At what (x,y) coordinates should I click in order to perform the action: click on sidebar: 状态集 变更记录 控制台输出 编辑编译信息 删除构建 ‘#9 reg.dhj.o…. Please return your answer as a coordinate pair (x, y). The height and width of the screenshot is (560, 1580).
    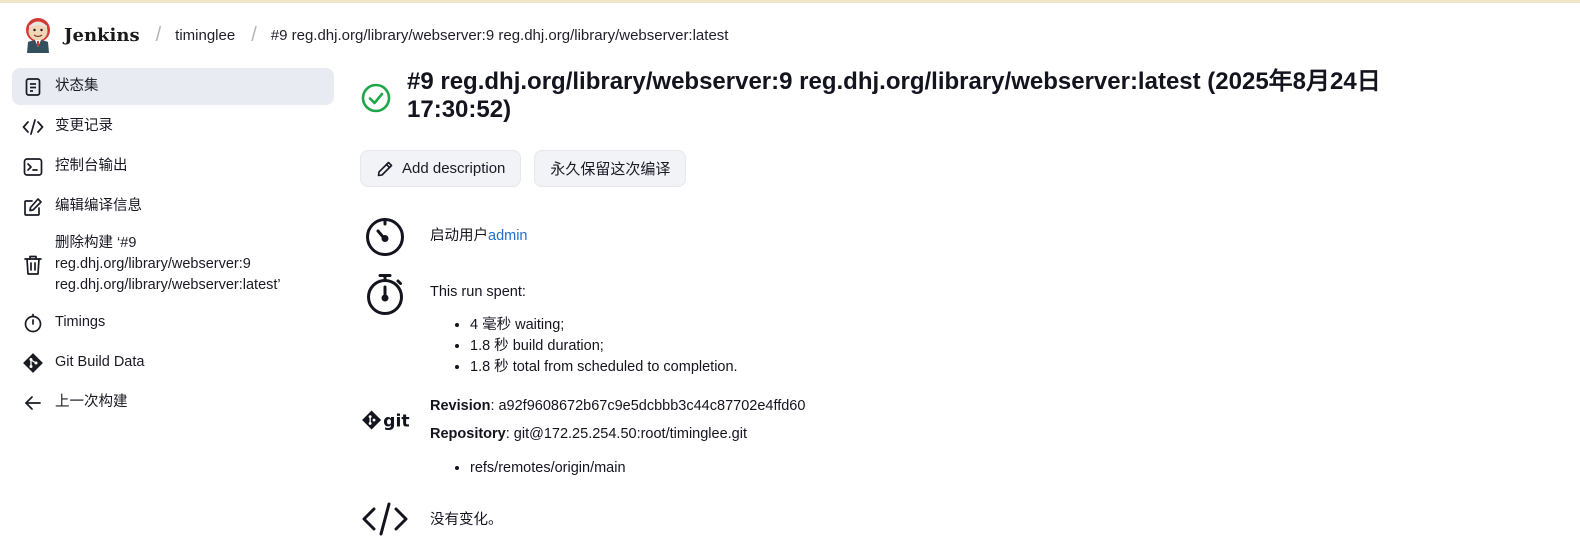
    Looking at the image, I should click on (173, 246).